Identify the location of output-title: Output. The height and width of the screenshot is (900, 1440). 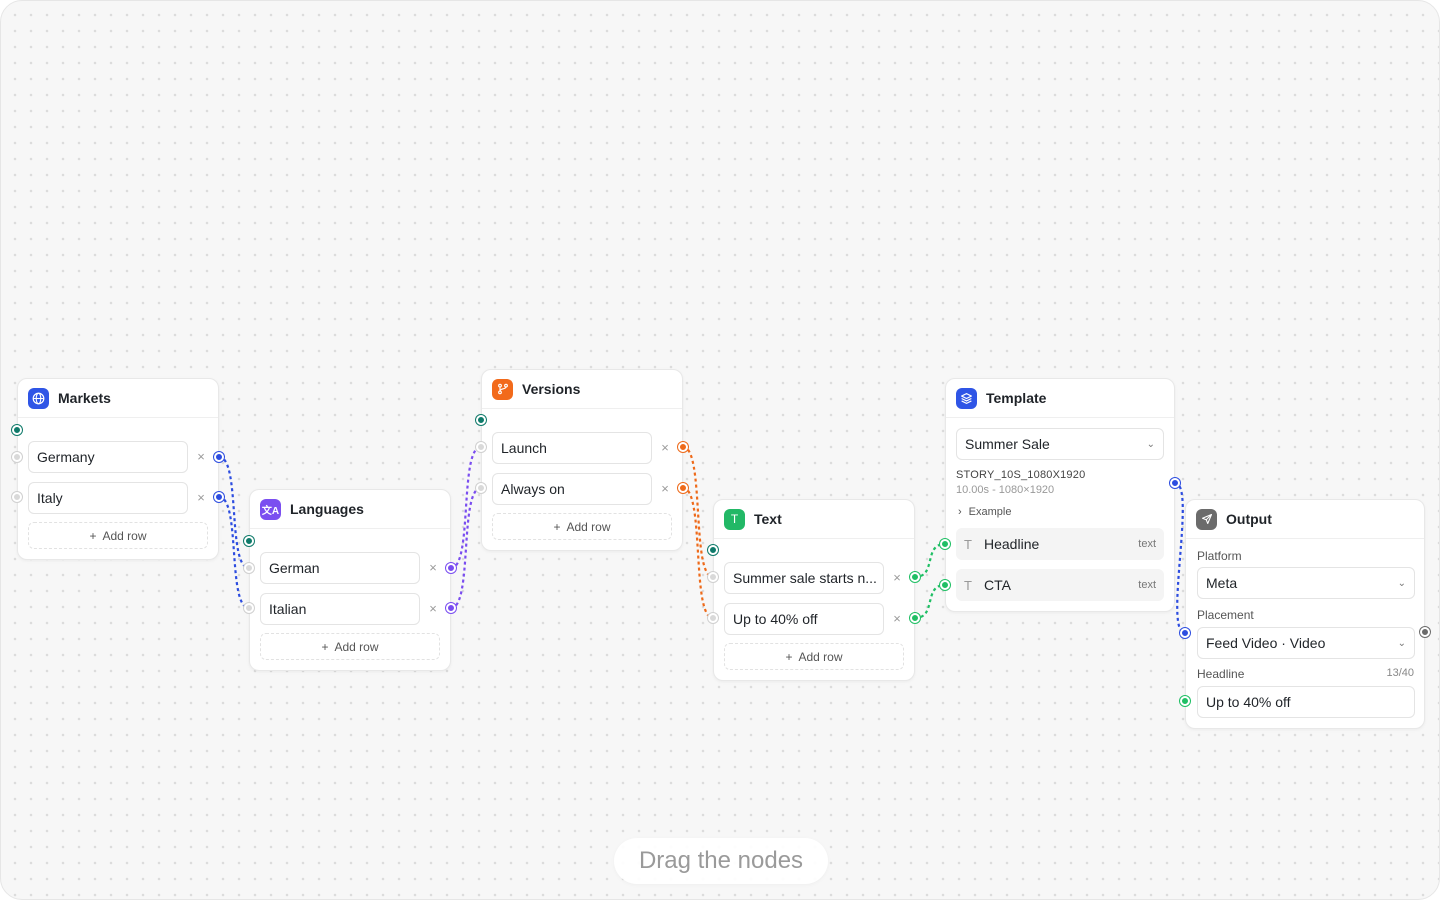
(1249, 519).